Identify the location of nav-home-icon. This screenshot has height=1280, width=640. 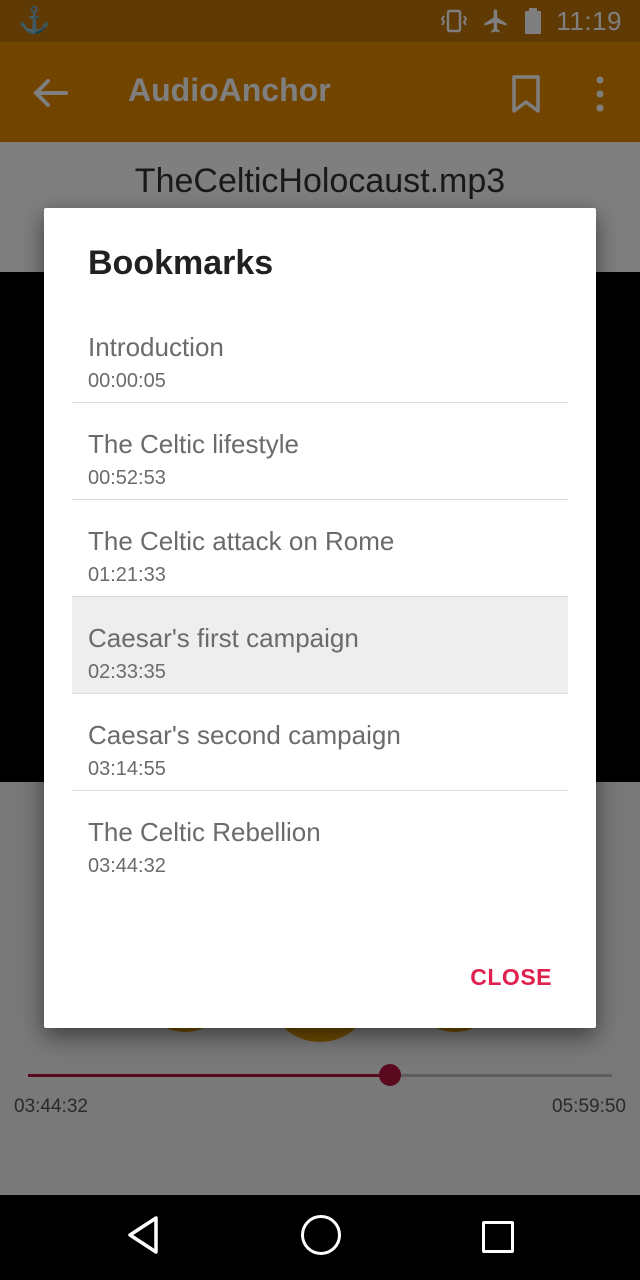
(321, 1235).